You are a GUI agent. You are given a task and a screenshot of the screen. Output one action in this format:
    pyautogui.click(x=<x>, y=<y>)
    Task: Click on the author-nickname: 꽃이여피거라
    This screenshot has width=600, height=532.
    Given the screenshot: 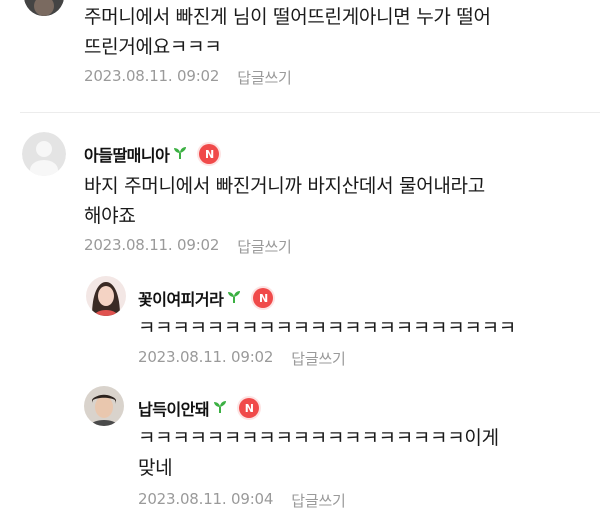 What is the action you would take?
    pyautogui.click(x=181, y=298)
    